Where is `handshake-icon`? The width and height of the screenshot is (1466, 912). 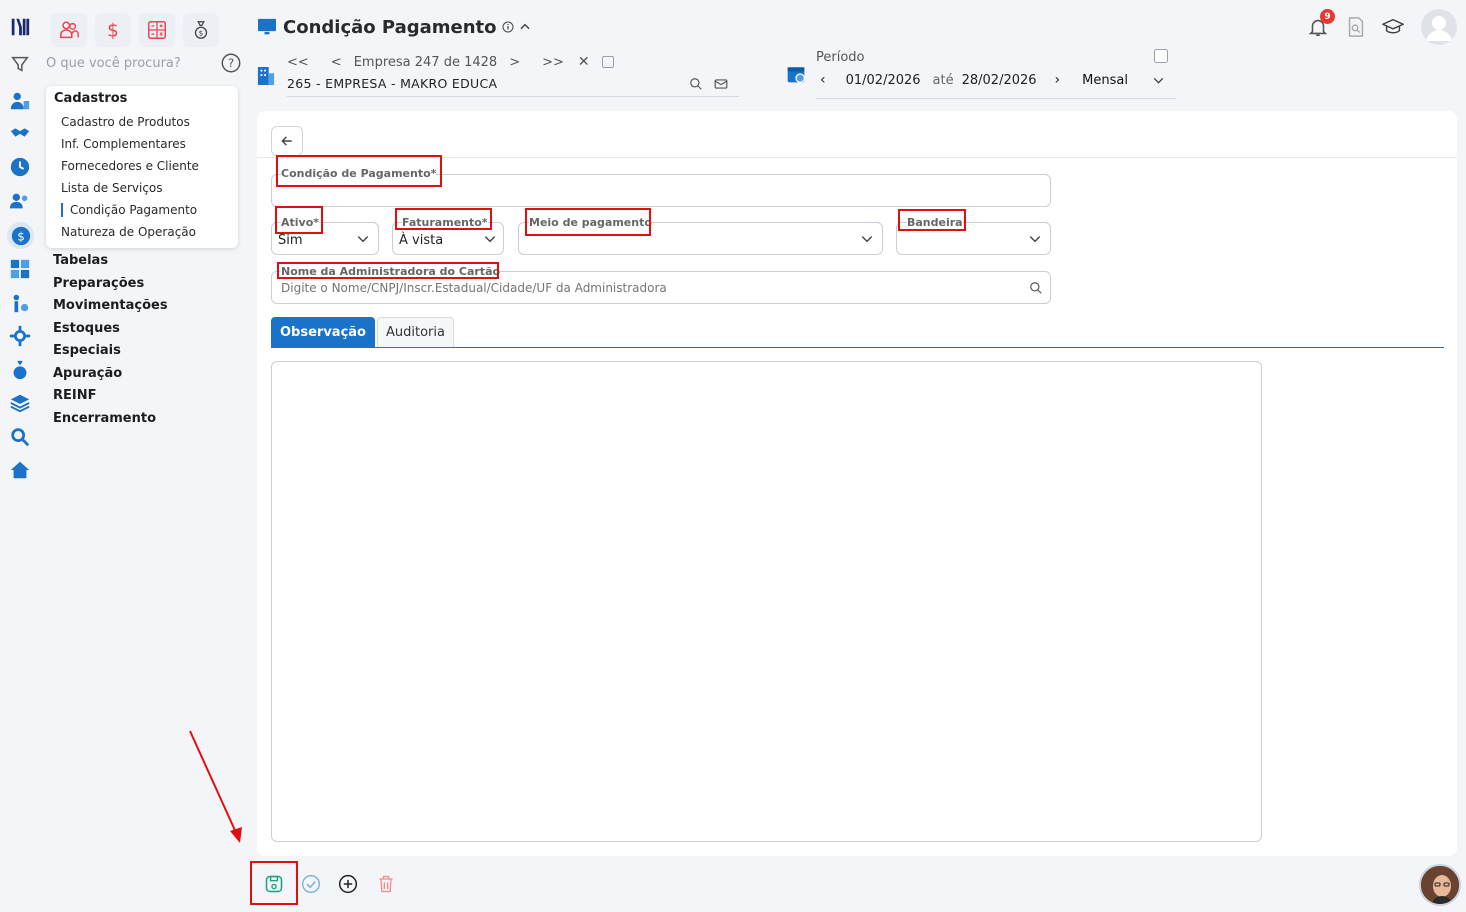 handshake-icon is located at coordinates (20, 133).